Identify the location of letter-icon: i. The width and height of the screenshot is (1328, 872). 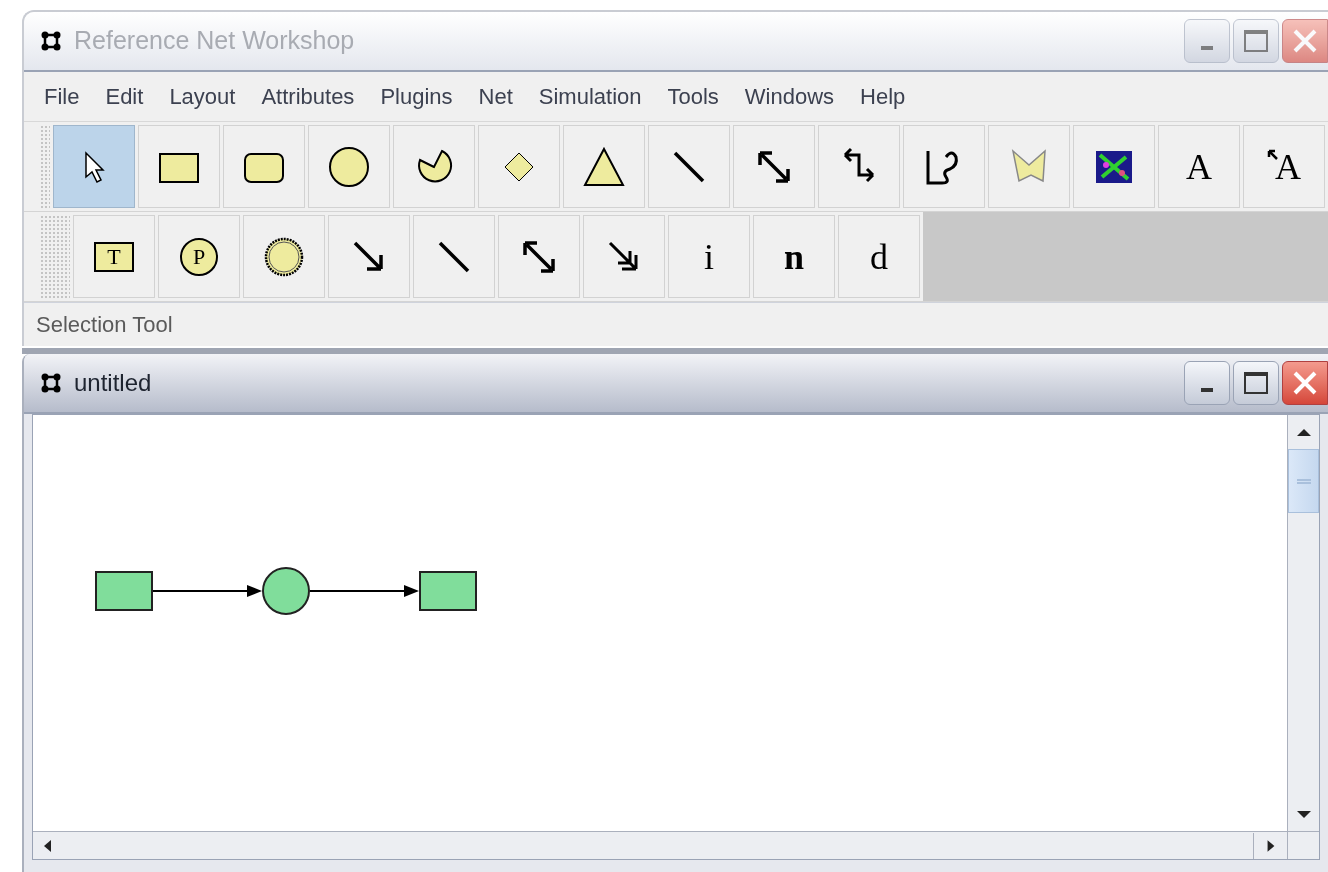
(709, 256).